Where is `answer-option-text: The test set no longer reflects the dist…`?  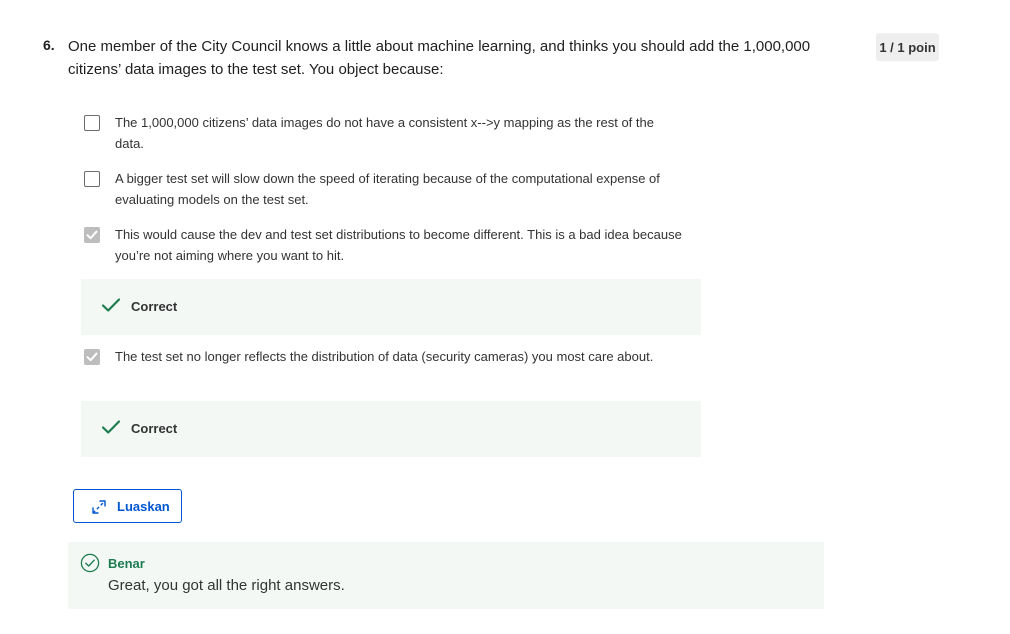 answer-option-text: The test set no longer reflects the dist… is located at coordinates (384, 356).